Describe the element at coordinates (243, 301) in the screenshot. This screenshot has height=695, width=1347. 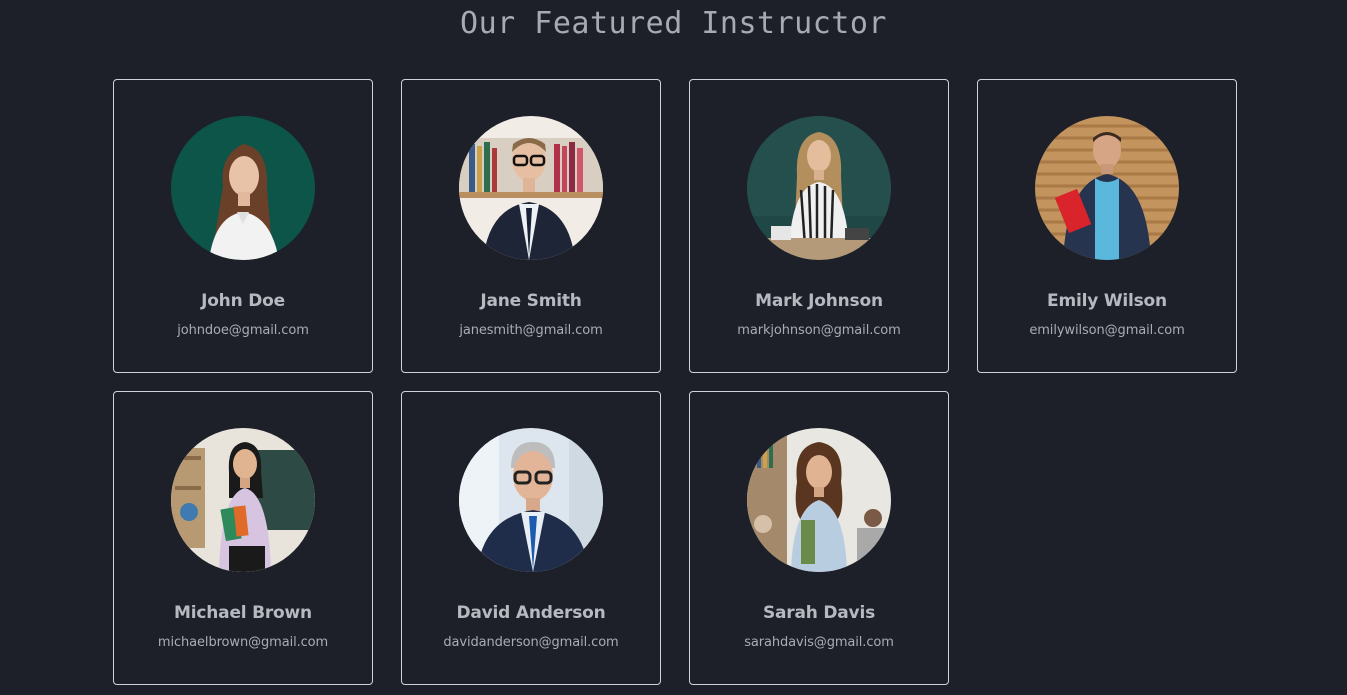
I see `instructor-name: John Doe` at that location.